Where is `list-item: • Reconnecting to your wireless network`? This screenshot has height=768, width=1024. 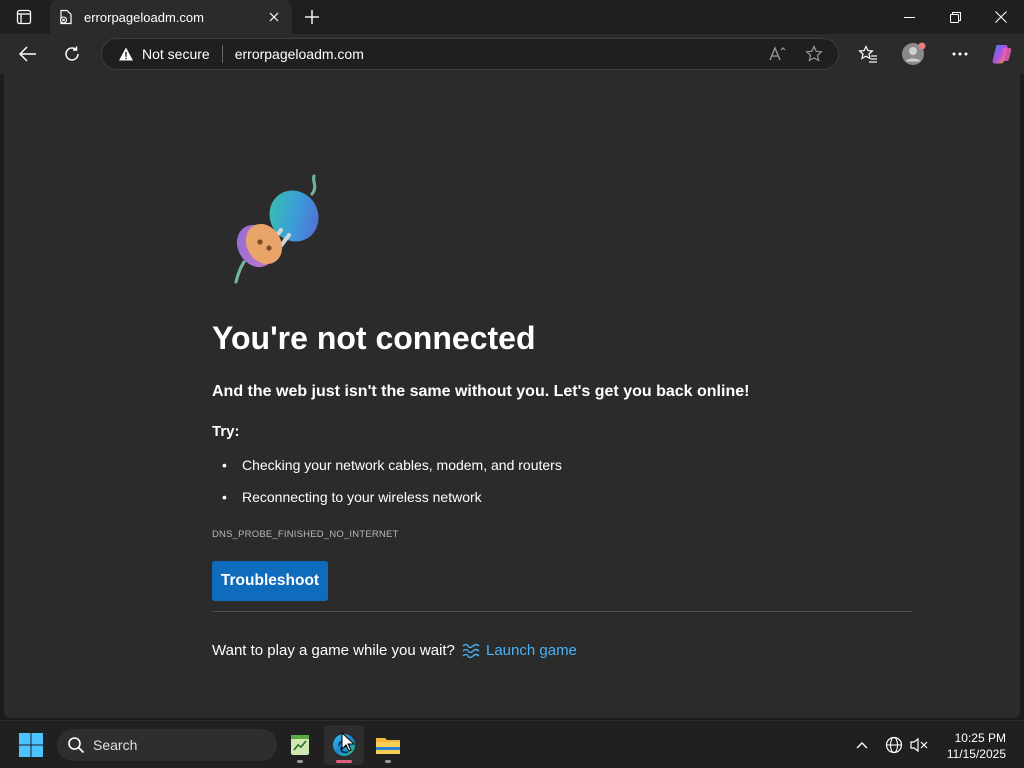
list-item: • Reconnecting to your wireless network is located at coordinates (352, 497).